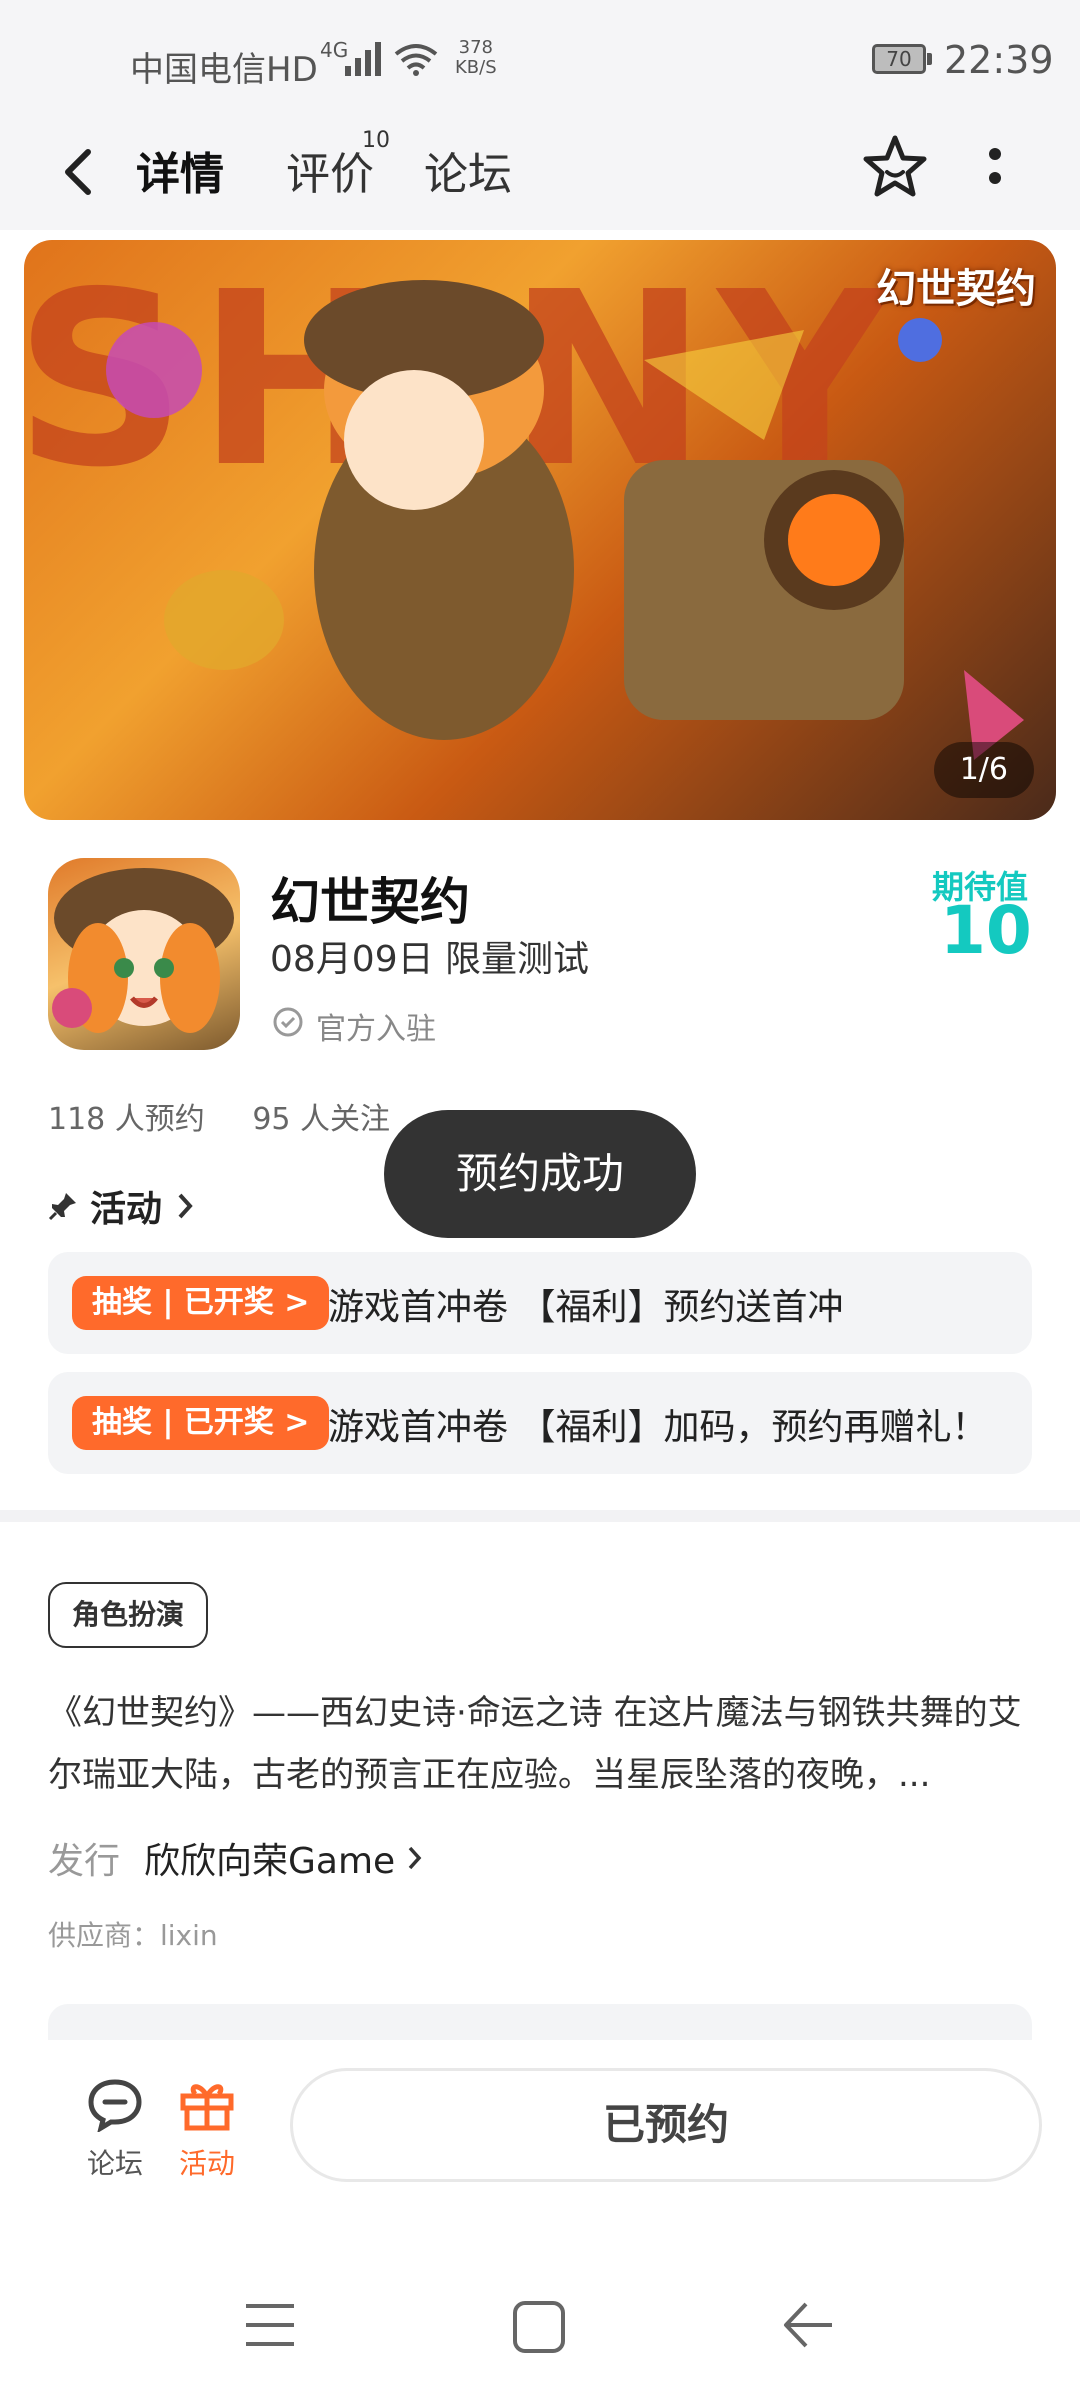  Describe the element at coordinates (128, 1615) in the screenshot. I see `genre-tag: 角色扮演` at that location.